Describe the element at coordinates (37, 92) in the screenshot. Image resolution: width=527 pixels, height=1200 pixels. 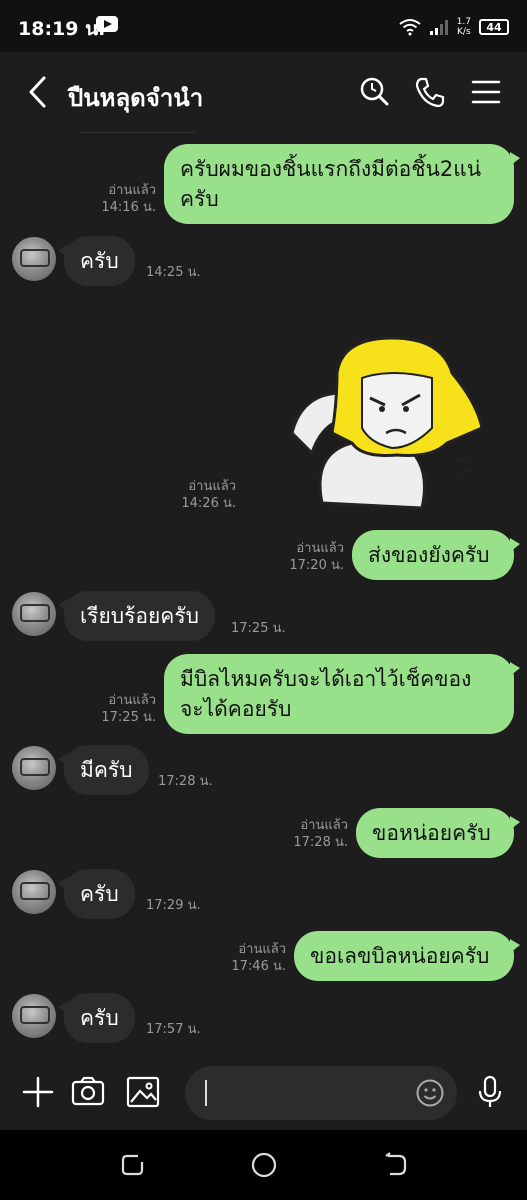
I see `back-arrow-icon` at that location.